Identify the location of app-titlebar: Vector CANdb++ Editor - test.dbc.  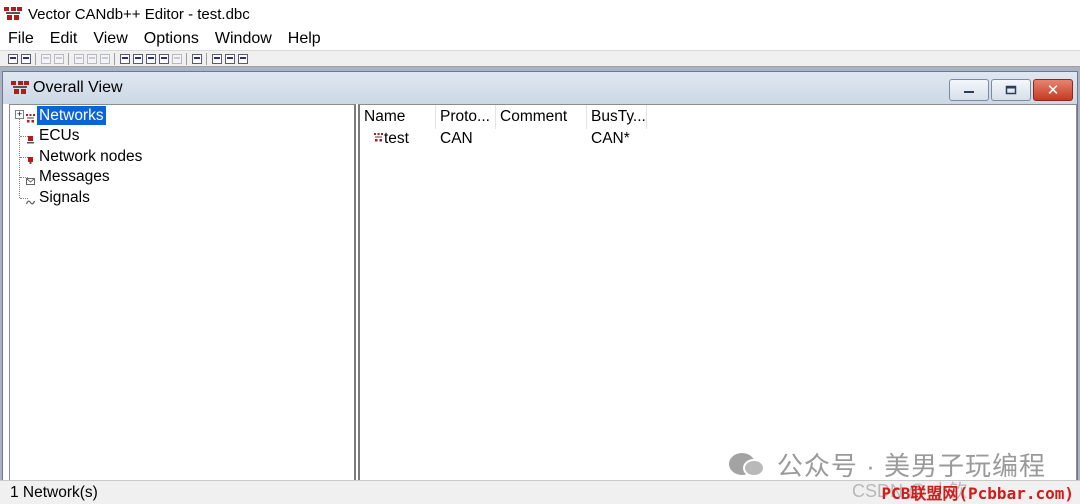
(540, 14).